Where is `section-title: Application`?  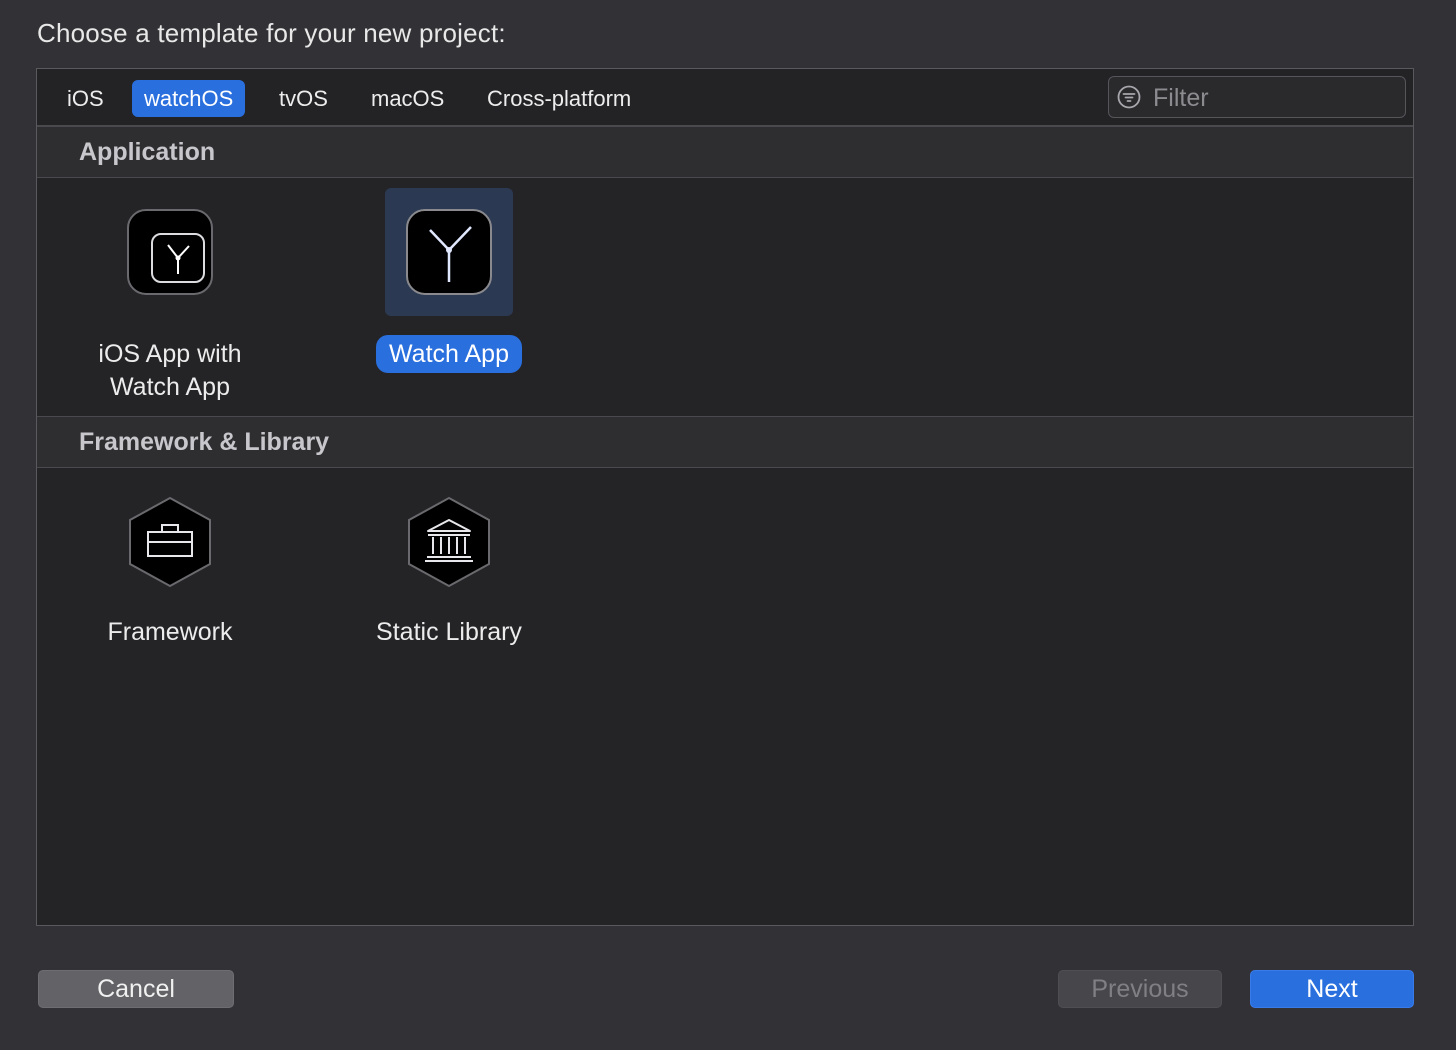 section-title: Application is located at coordinates (147, 152).